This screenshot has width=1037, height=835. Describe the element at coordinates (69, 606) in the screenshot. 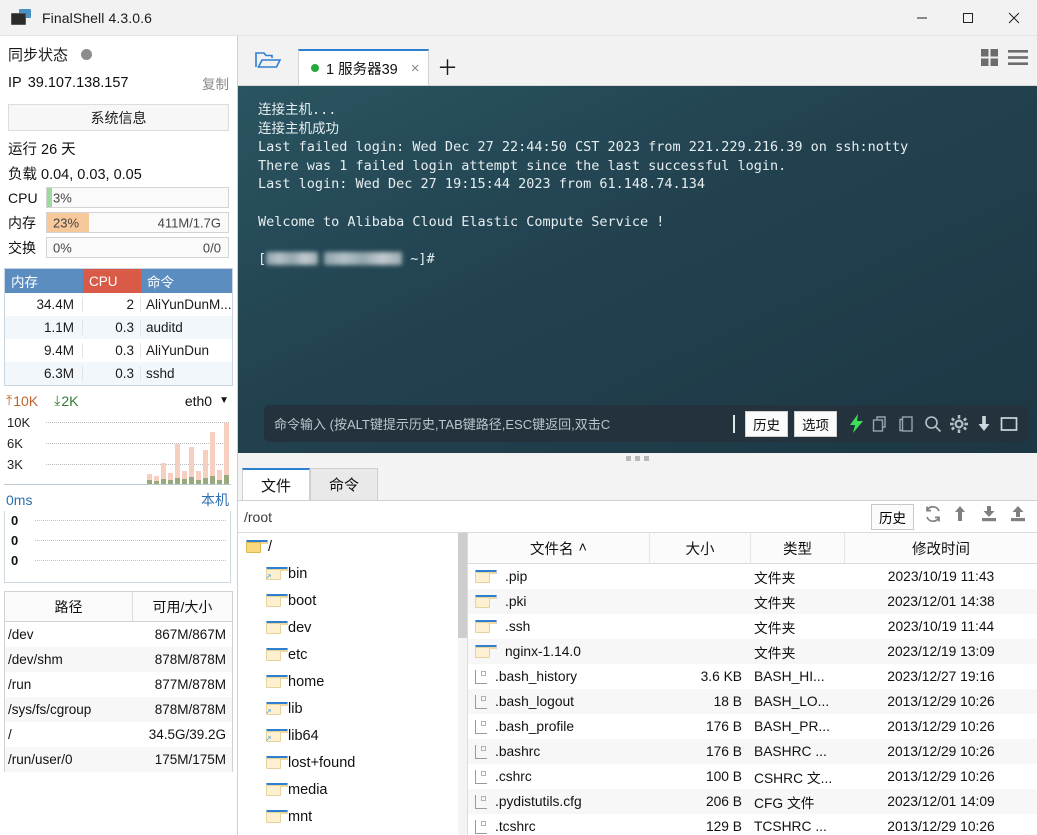

I see `disk-col-path: 路径` at that location.